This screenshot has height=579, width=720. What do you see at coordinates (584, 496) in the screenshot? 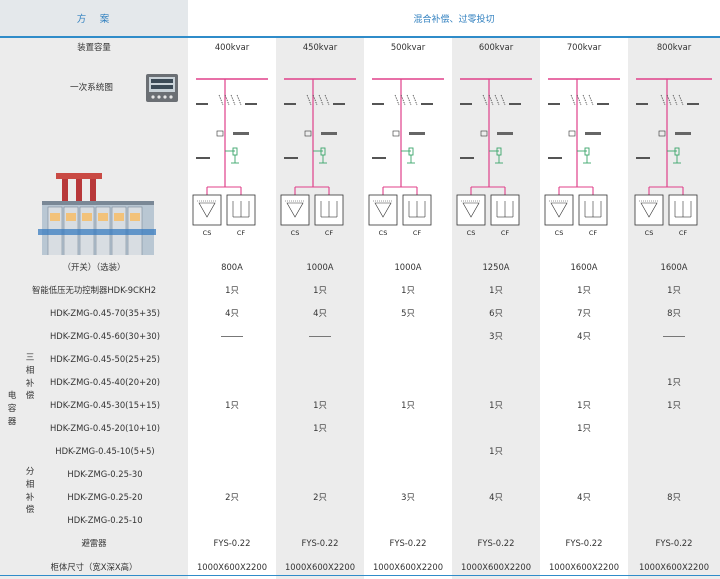
I see `capacitor-qty: 4只` at bounding box center [584, 496].